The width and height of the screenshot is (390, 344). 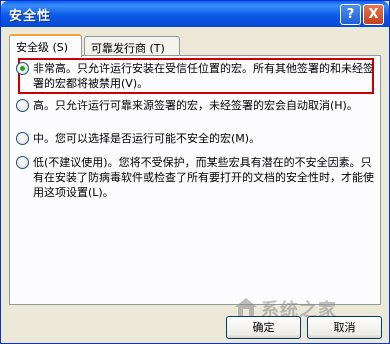 What do you see at coordinates (132, 46) in the screenshot?
I see `tab-trusted-publishers: 可靠发行商 (T)` at bounding box center [132, 46].